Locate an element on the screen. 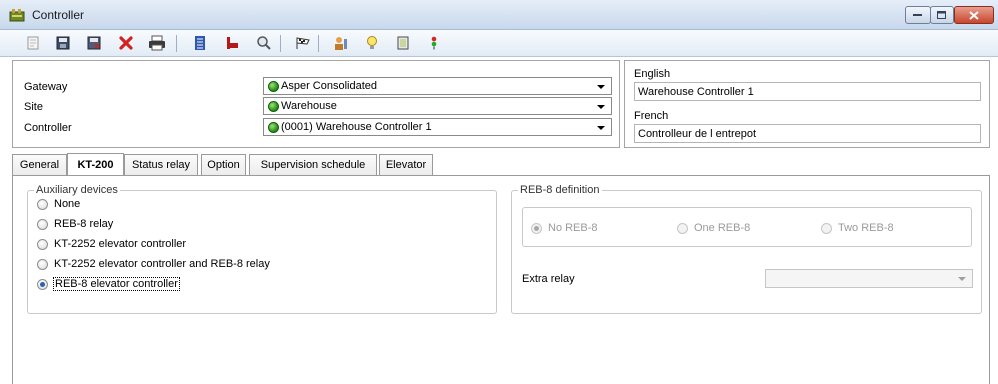  reb-8-option-none: No REB-8 is located at coordinates (564, 228).